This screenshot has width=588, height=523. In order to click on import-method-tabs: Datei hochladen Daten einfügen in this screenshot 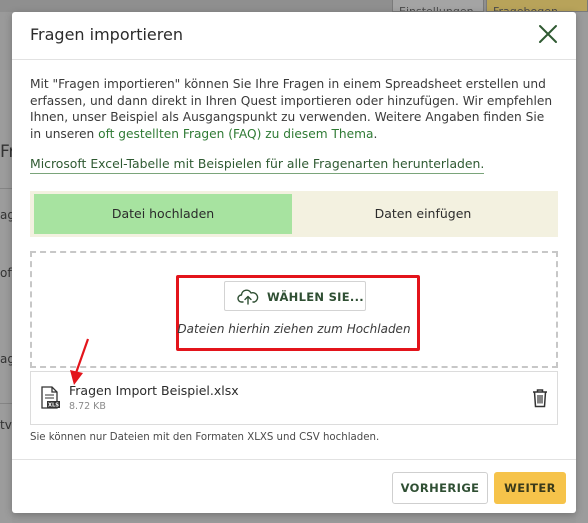, I will do `click(294, 214)`.